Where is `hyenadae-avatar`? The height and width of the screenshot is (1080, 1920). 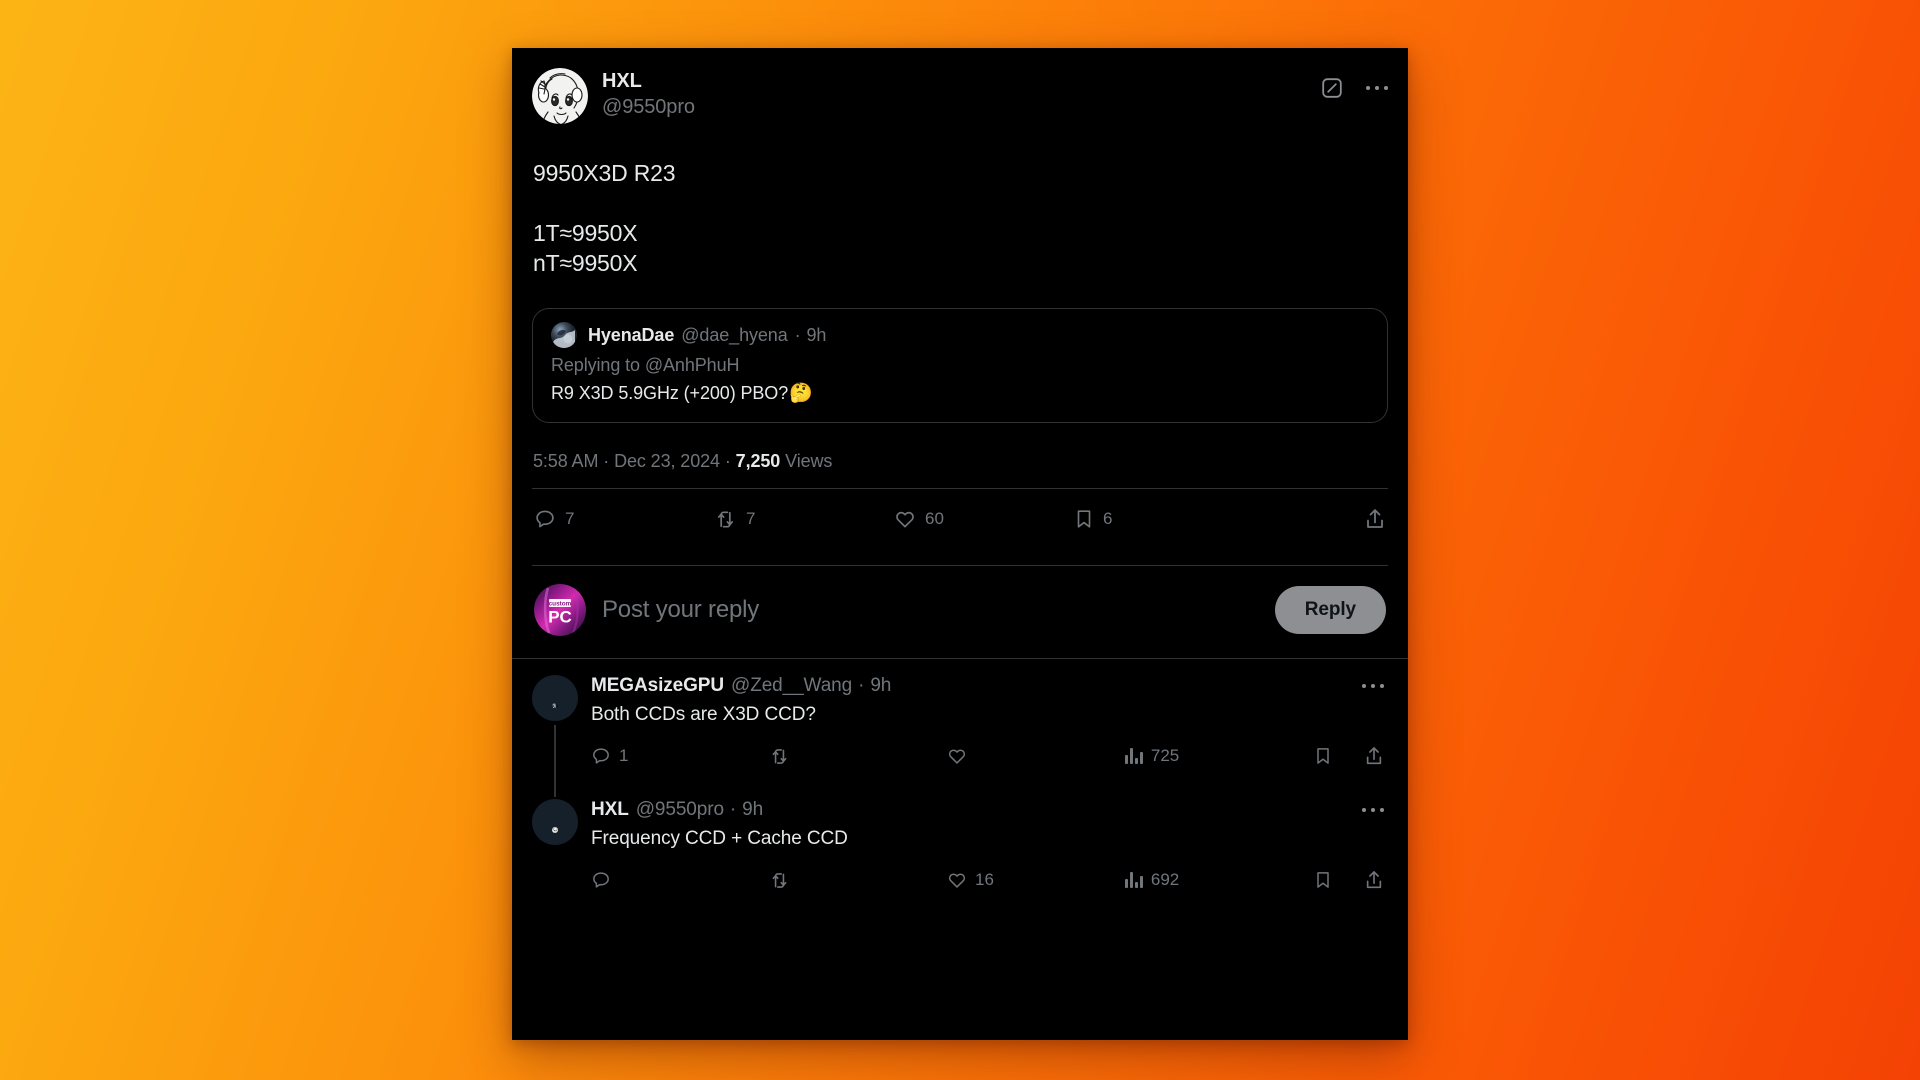 hyenadae-avatar is located at coordinates (564, 335).